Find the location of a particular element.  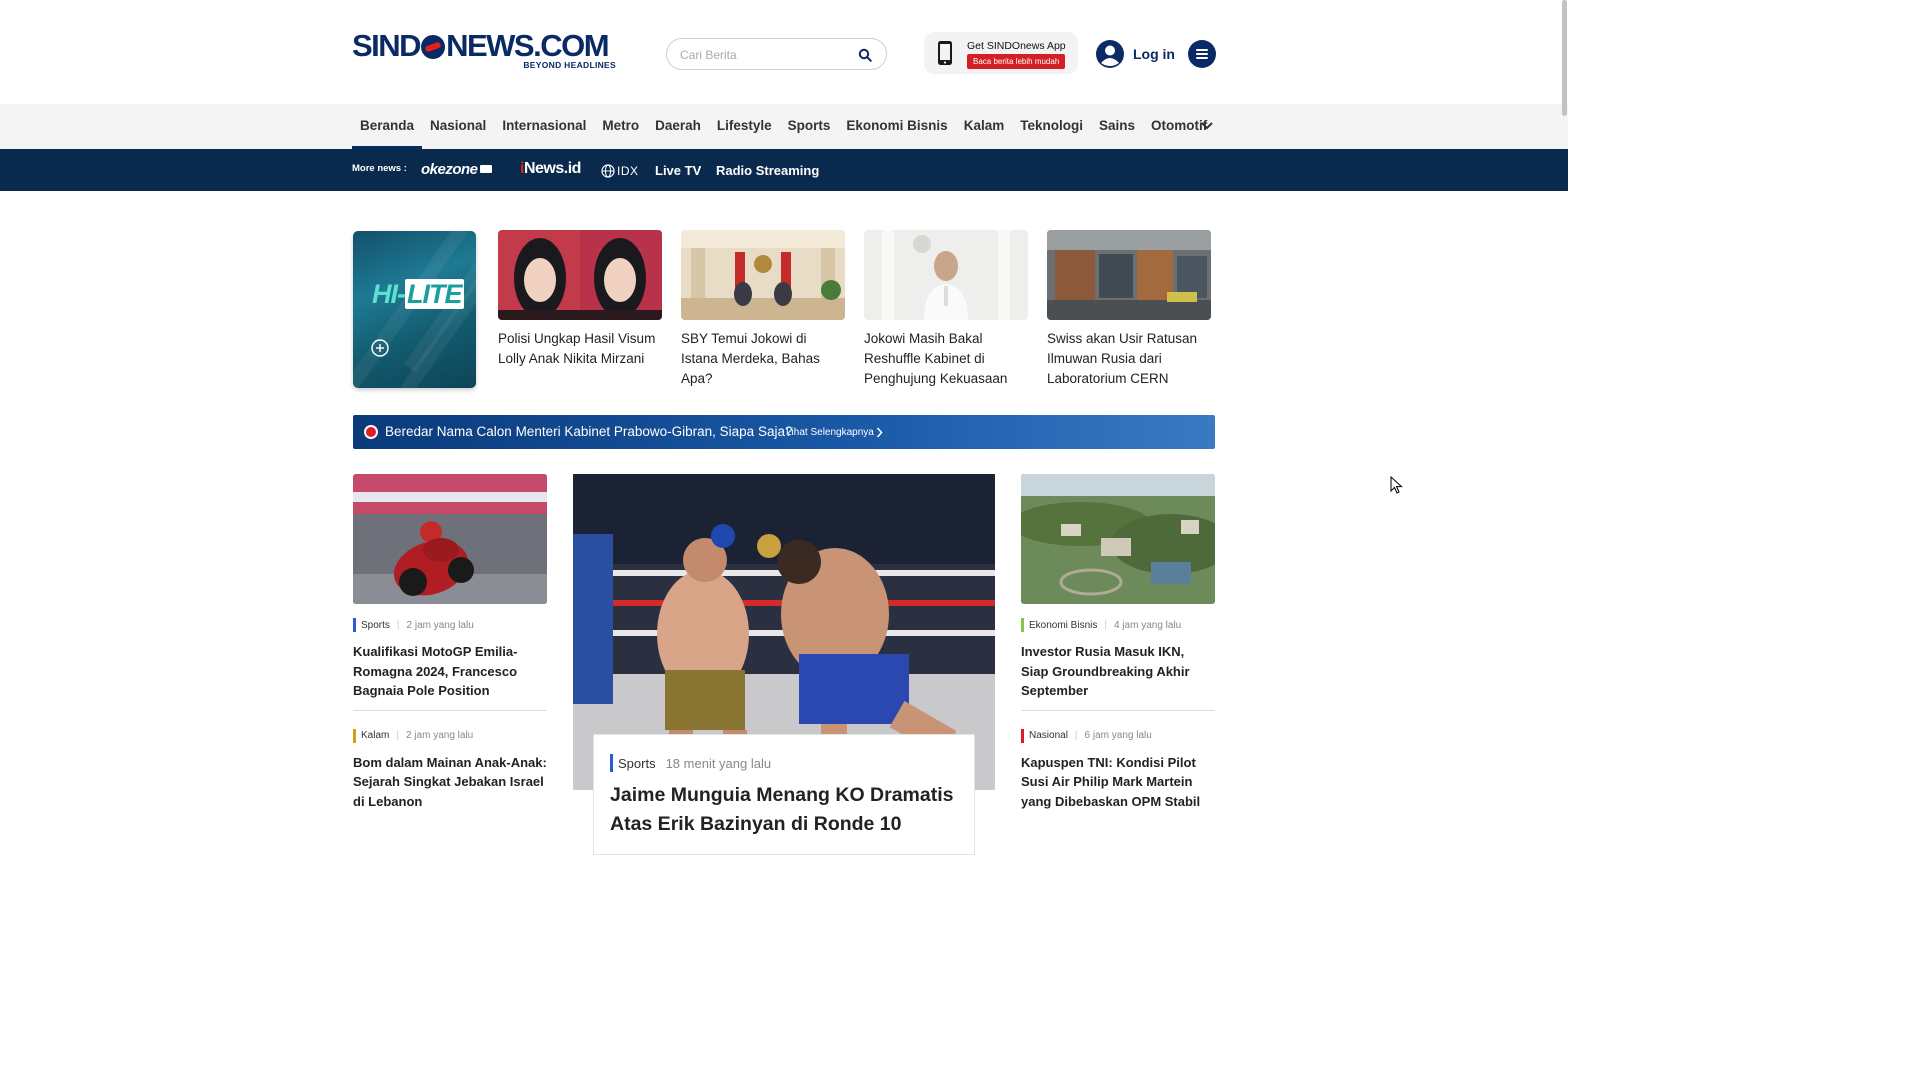

hamburger-menu-button is located at coordinates (1202, 54).